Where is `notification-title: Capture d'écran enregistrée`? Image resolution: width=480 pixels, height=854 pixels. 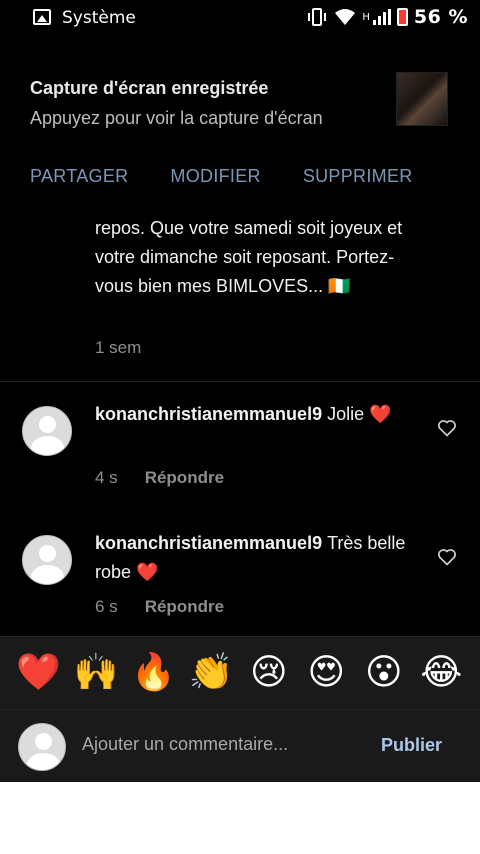
notification-title: Capture d'écran enregistrée is located at coordinates (149, 88).